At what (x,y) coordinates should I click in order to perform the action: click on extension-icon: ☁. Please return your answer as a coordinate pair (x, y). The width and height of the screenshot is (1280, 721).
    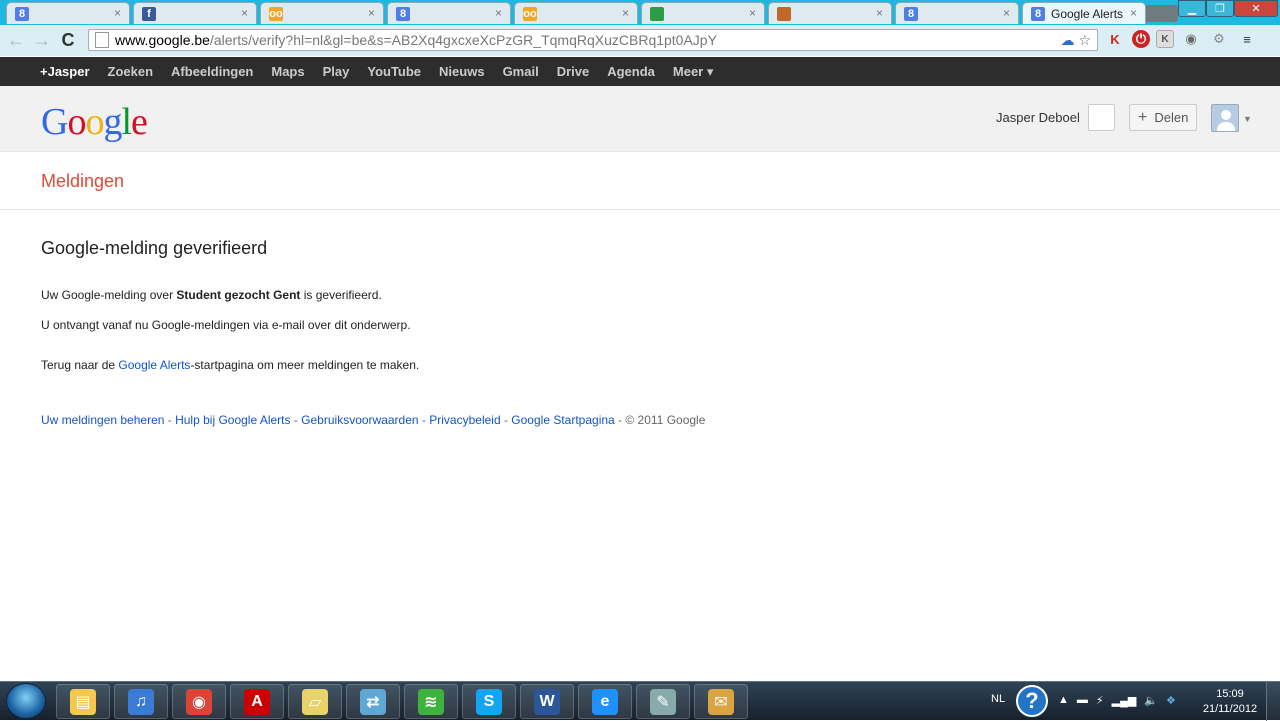
    Looking at the image, I should click on (1067, 40).